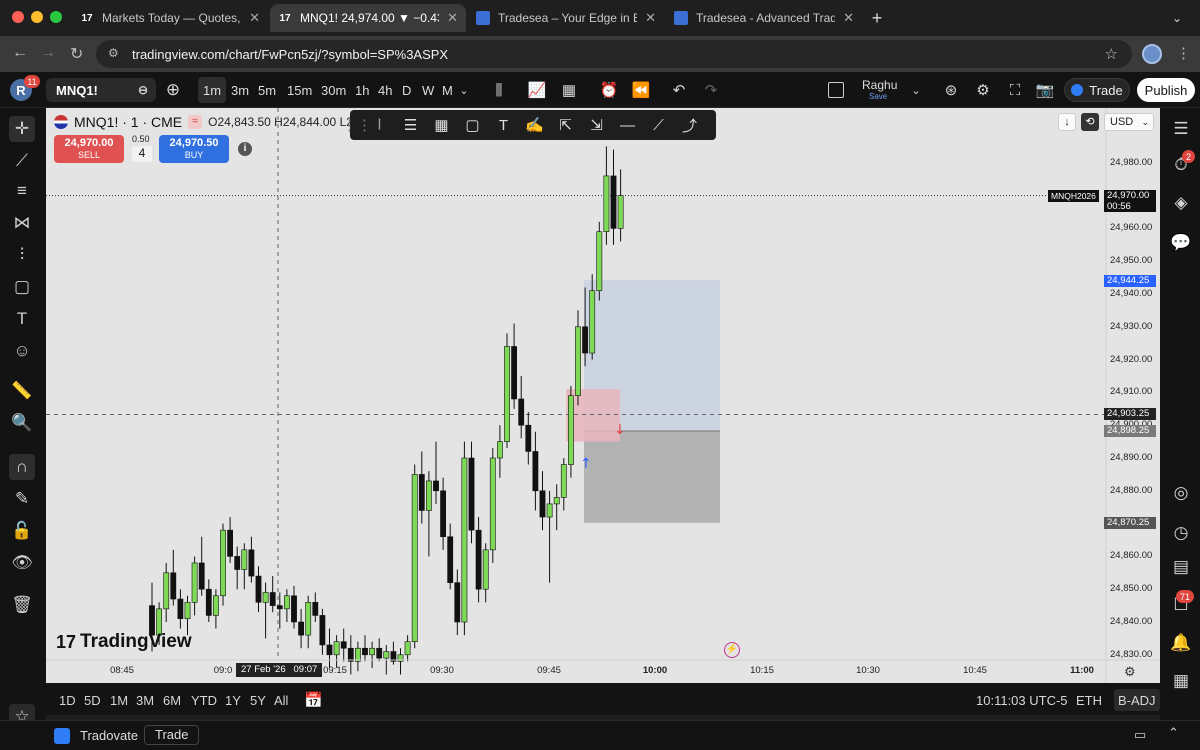  Describe the element at coordinates (143, 90) in the screenshot. I see `symbol-options-icon: ⊖` at that location.